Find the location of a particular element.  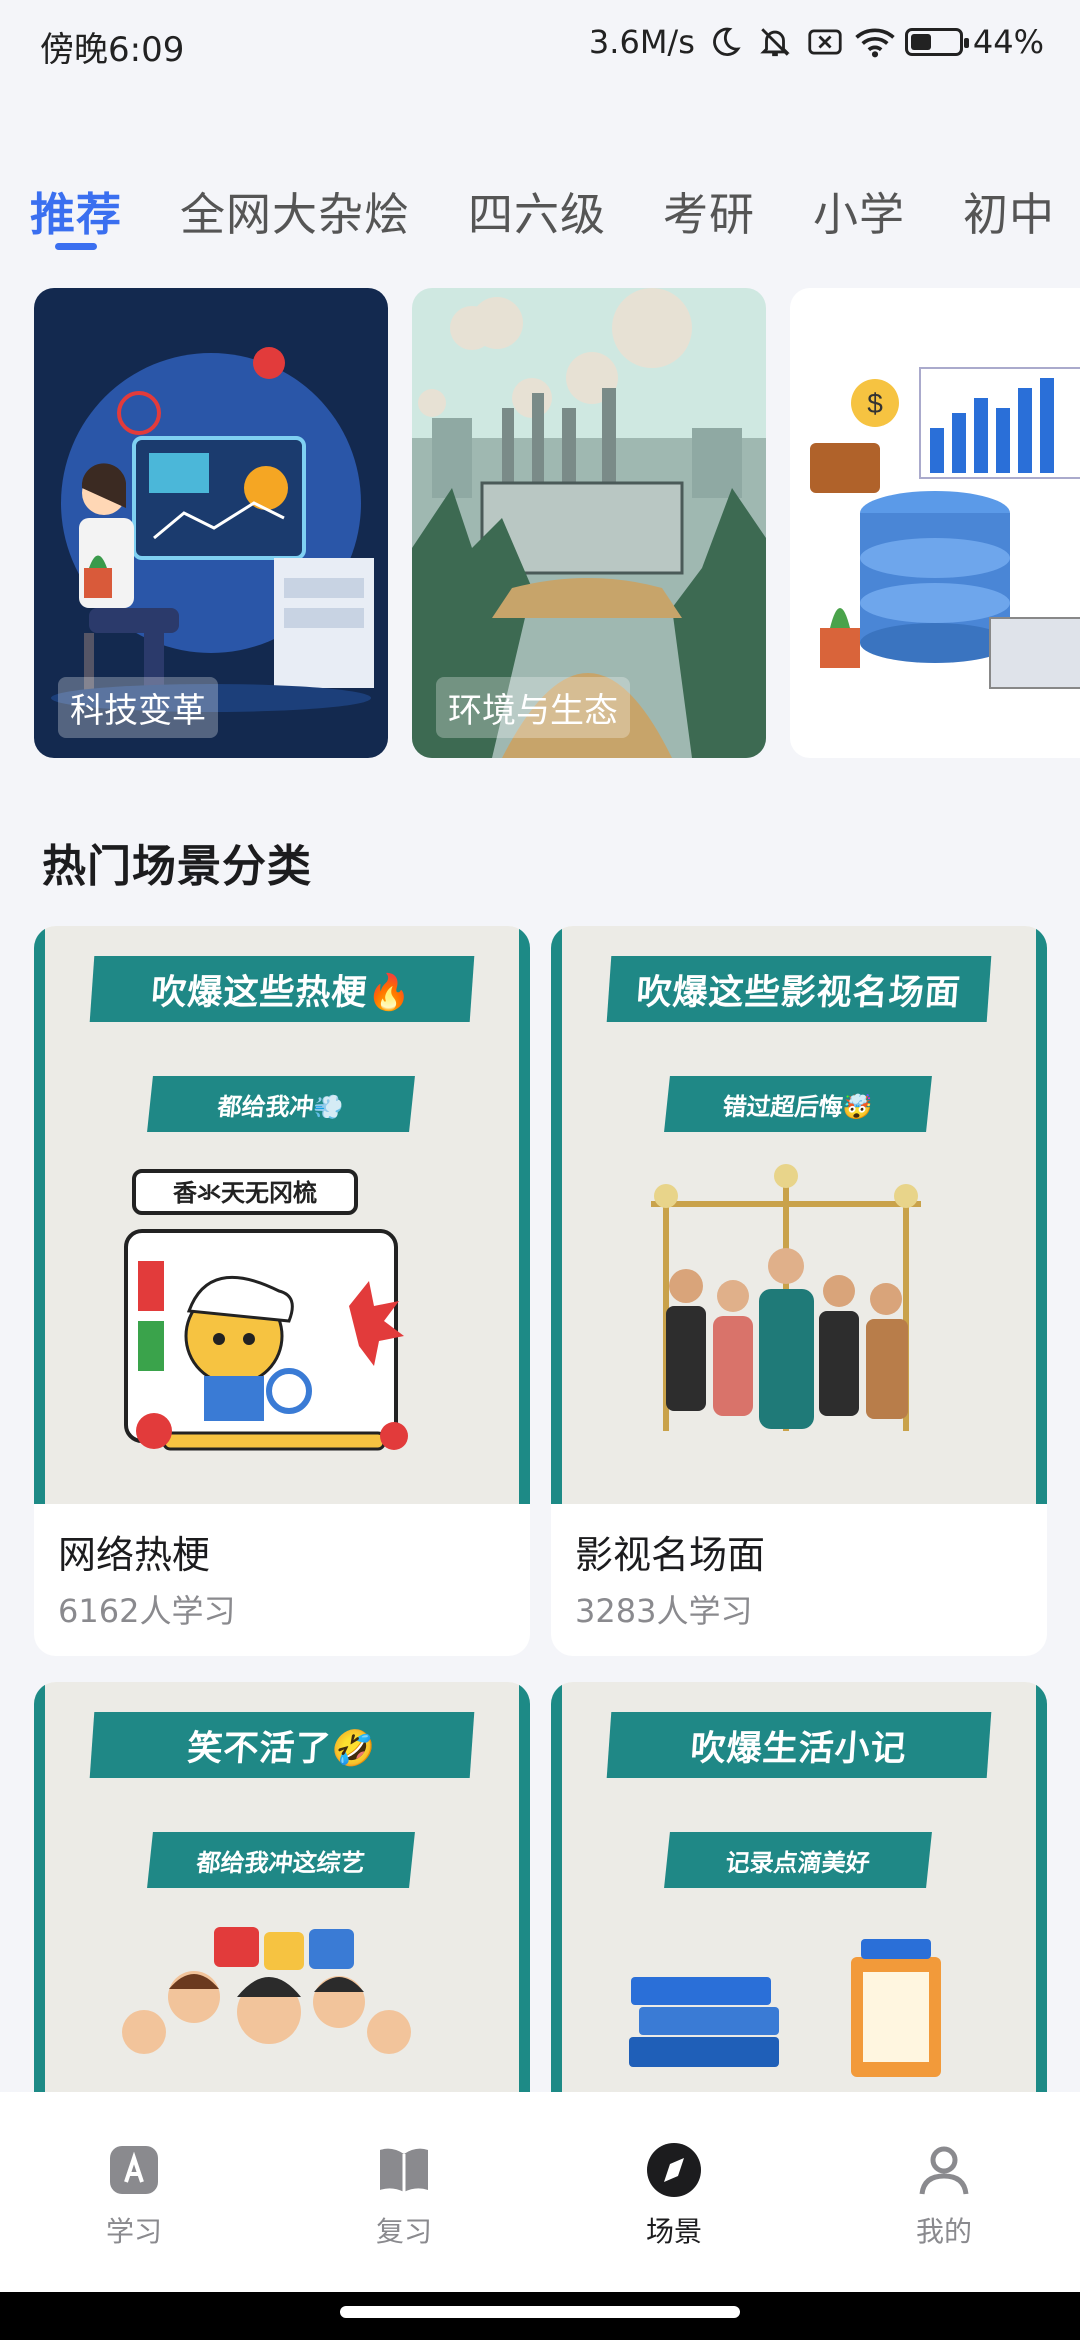

status-time: 傍晚6:09 is located at coordinates (112, 50).